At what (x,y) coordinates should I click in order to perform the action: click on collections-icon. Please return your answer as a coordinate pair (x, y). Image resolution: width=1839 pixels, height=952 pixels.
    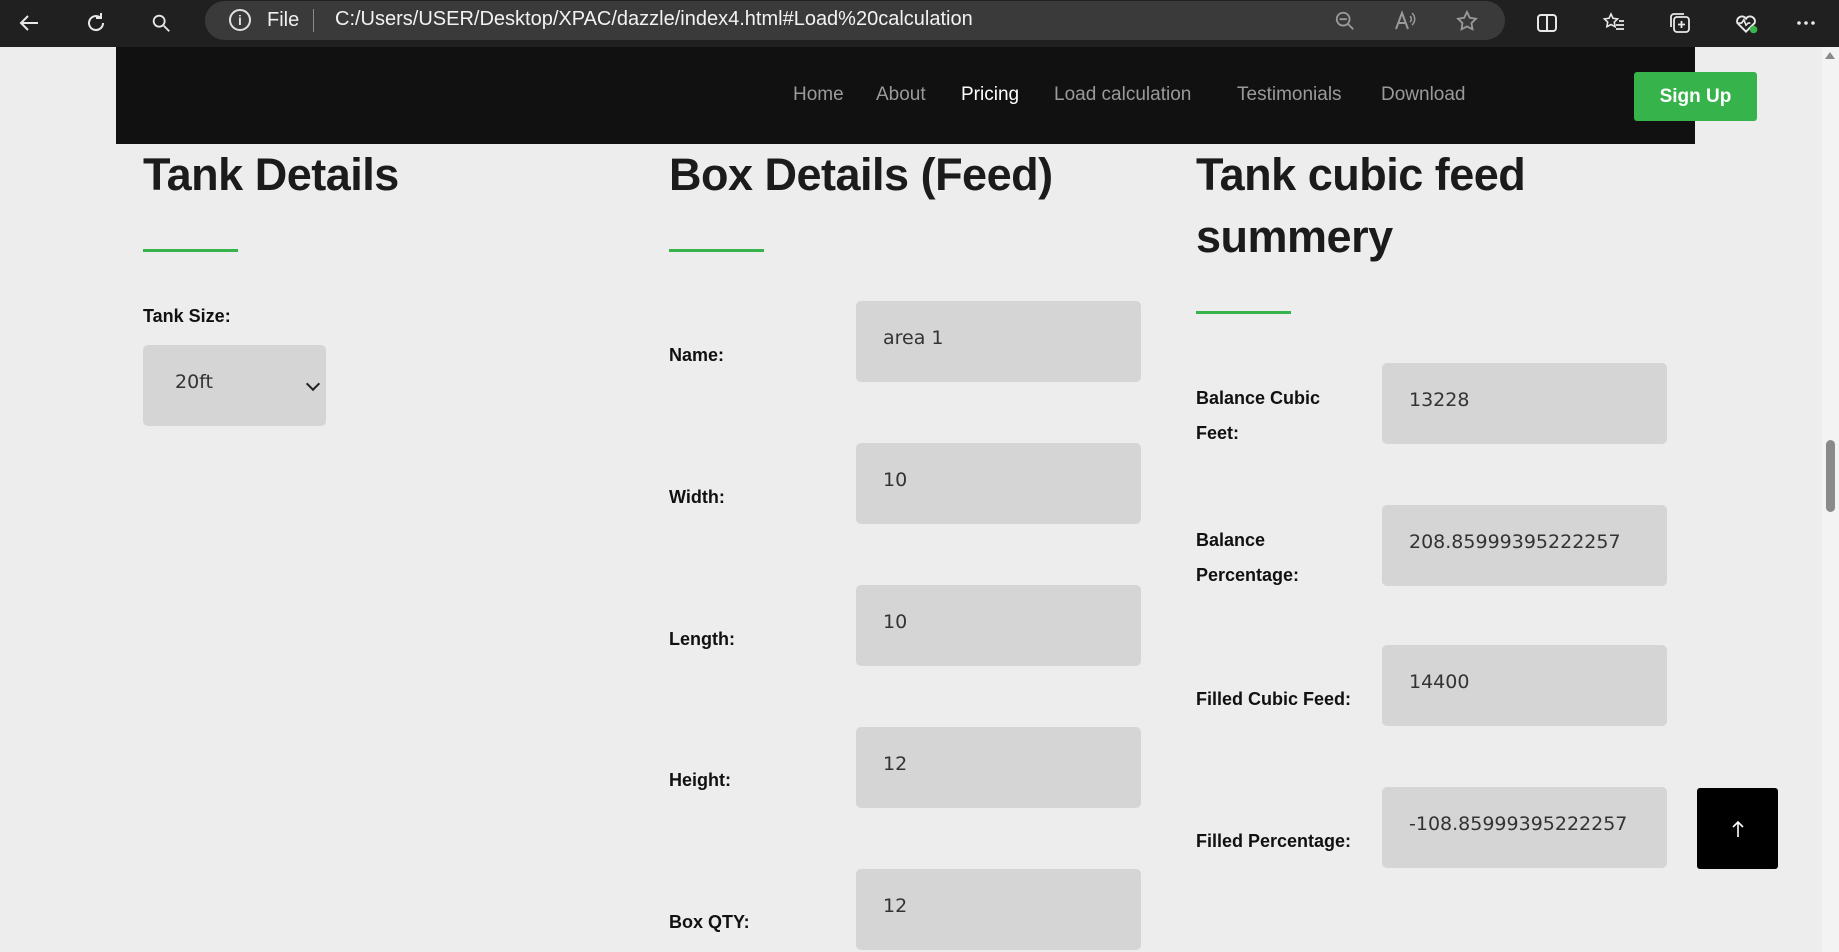
    Looking at the image, I should click on (1680, 23).